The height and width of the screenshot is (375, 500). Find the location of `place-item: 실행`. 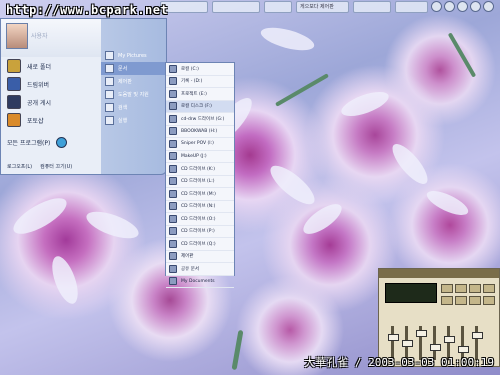

place-item: 실행 is located at coordinates (133, 120).